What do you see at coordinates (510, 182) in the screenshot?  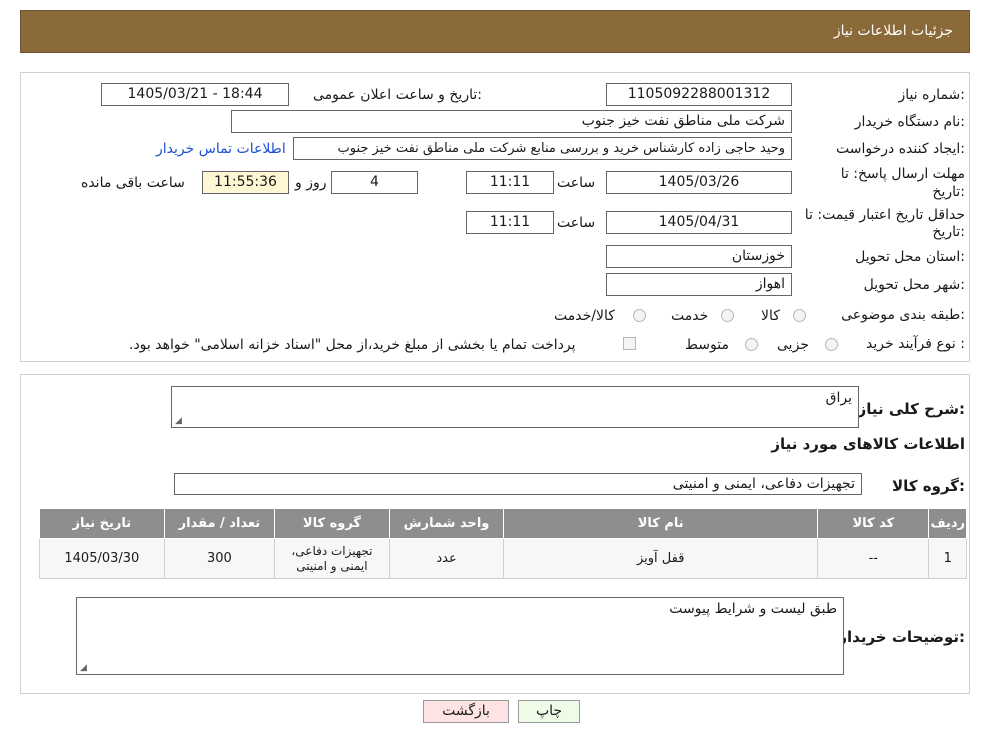 I see `deadline-time-field: 11:11` at bounding box center [510, 182].